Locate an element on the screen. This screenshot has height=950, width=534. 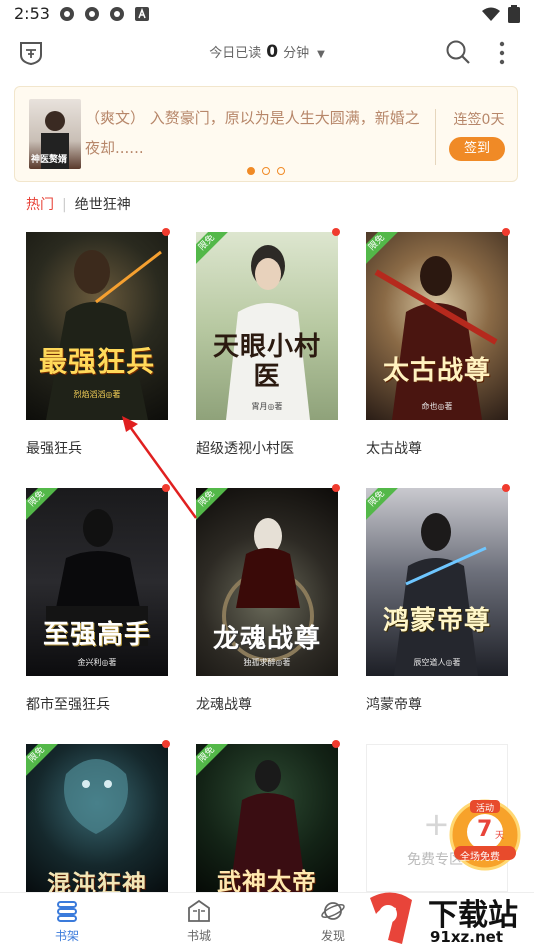
book-title: 都市至强狂兵 is located at coordinates (68, 704).